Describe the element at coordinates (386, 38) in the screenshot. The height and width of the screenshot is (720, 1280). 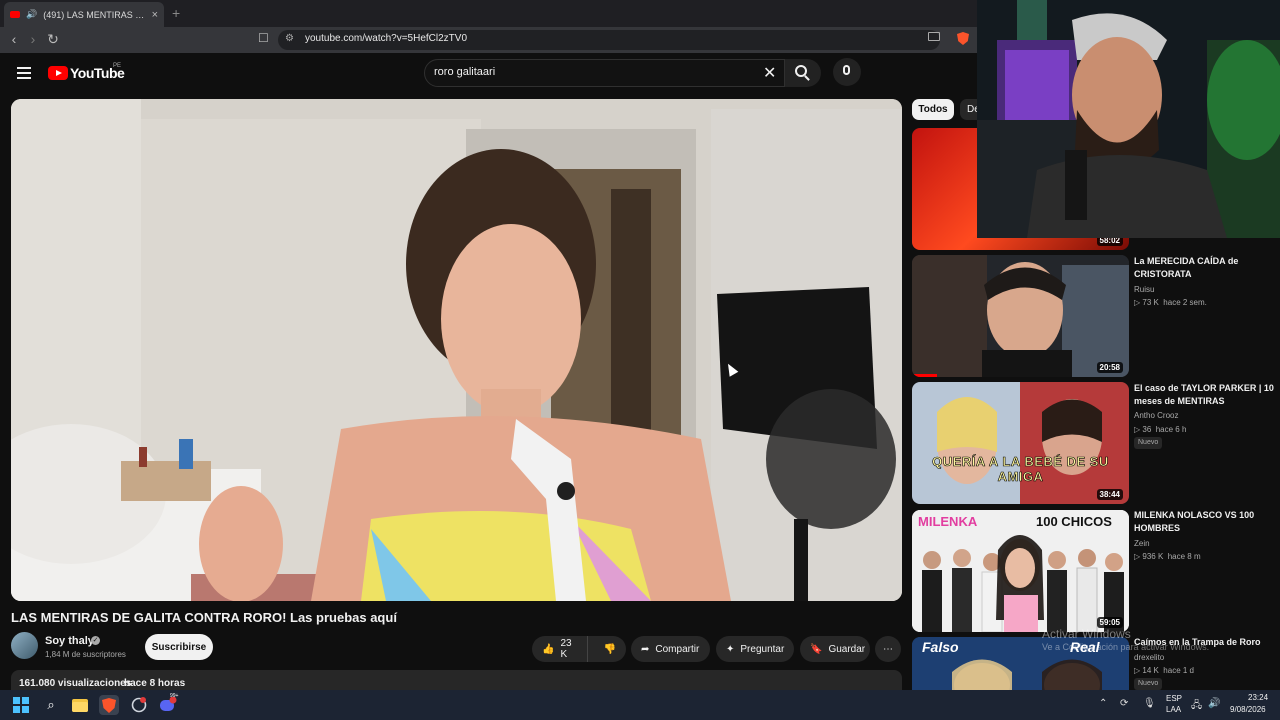
I see `url-text: youtube.com/watch?v=5HefCl2zTV0` at that location.